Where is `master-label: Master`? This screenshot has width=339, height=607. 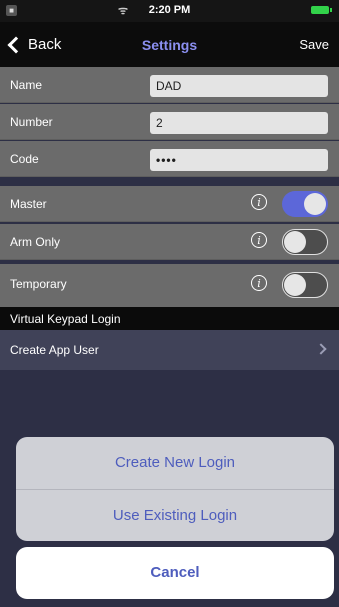 master-label: Master is located at coordinates (28, 204).